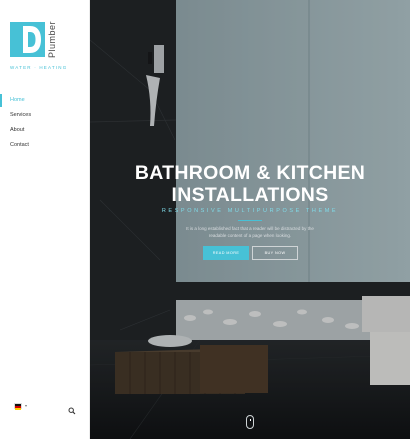 This screenshot has width=410, height=439. I want to click on read-more-button: READ MORE, so click(226, 253).